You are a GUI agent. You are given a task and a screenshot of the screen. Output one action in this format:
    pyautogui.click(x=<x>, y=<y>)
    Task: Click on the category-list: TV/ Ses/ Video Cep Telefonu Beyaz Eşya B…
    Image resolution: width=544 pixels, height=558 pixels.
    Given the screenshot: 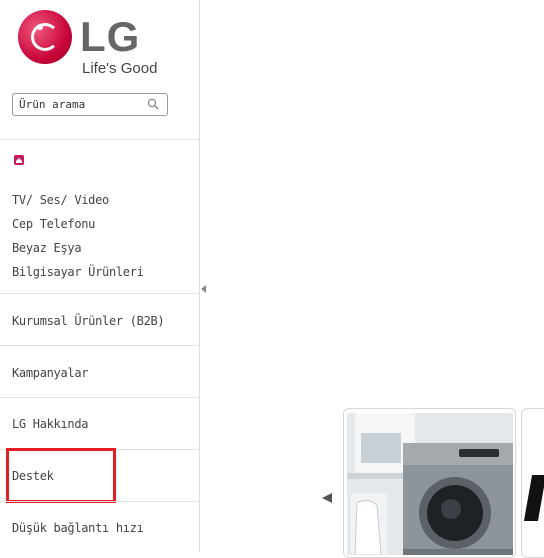 What is the action you would take?
    pyautogui.click(x=78, y=236)
    